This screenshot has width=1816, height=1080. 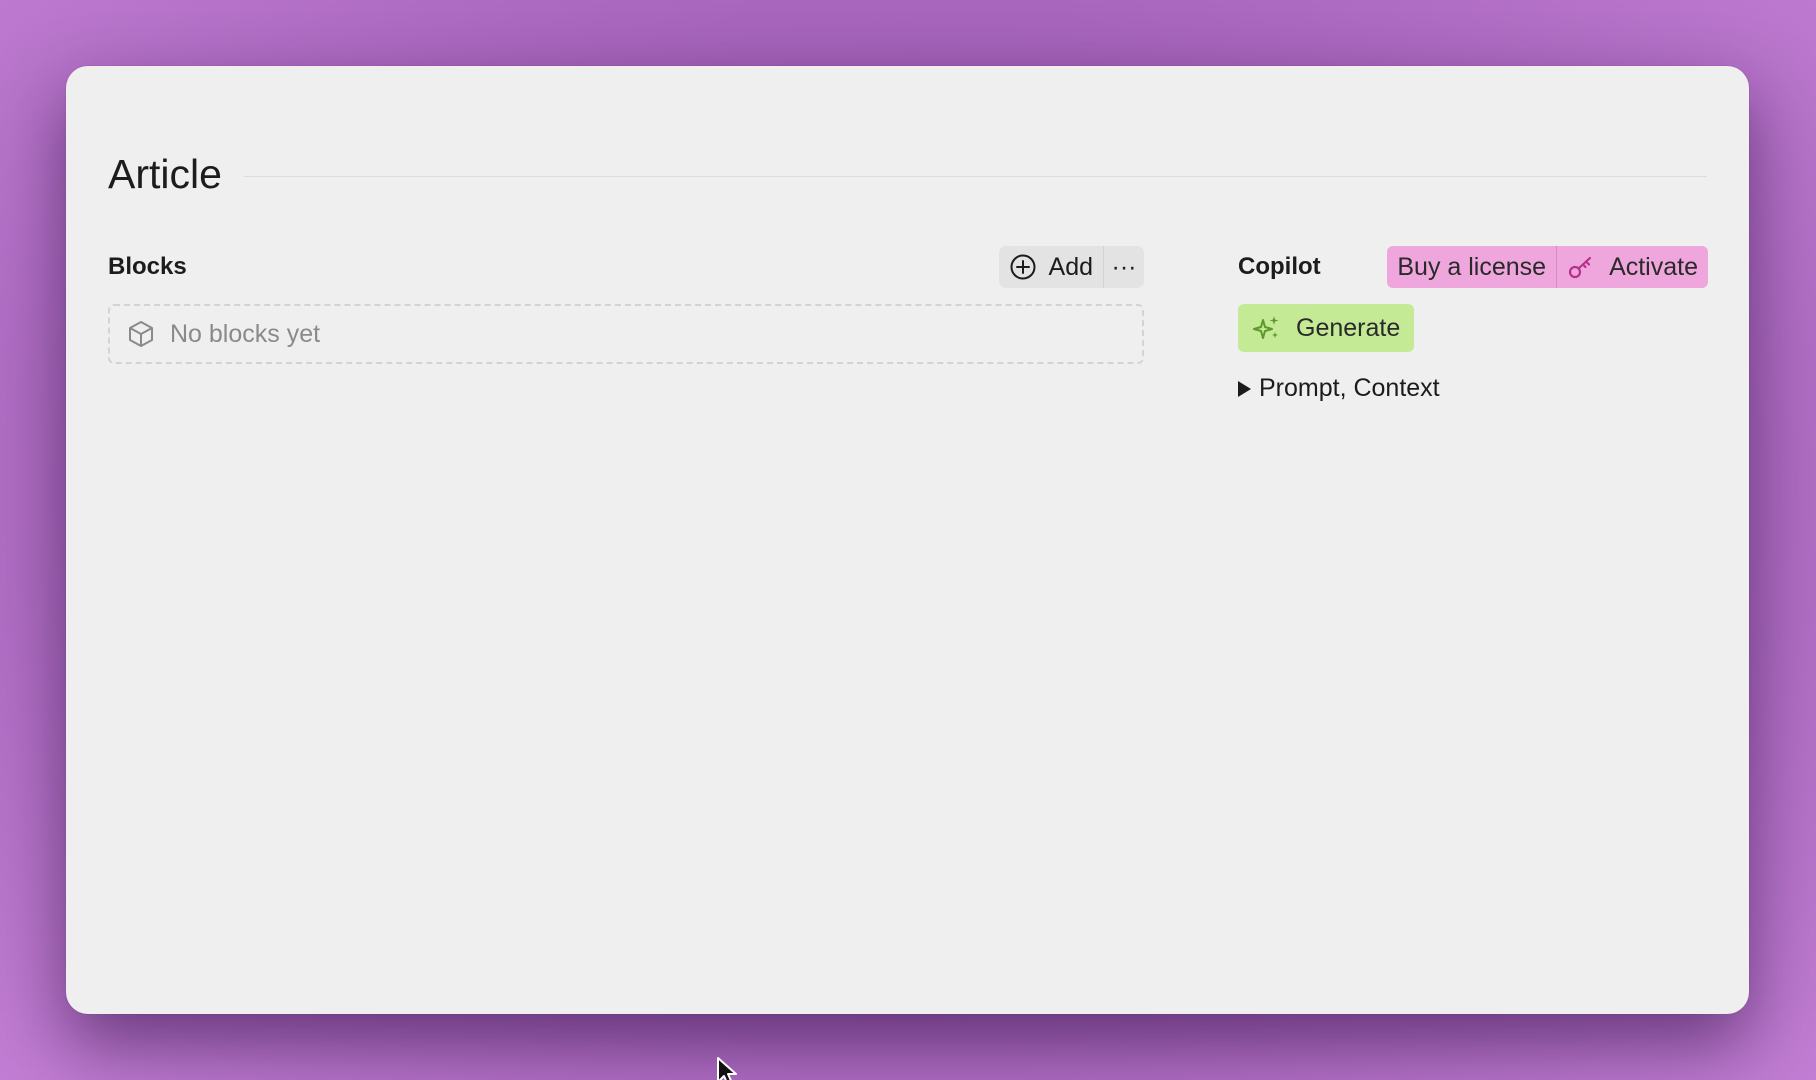 I want to click on blocks-actions: Add ···, so click(x=1071, y=267).